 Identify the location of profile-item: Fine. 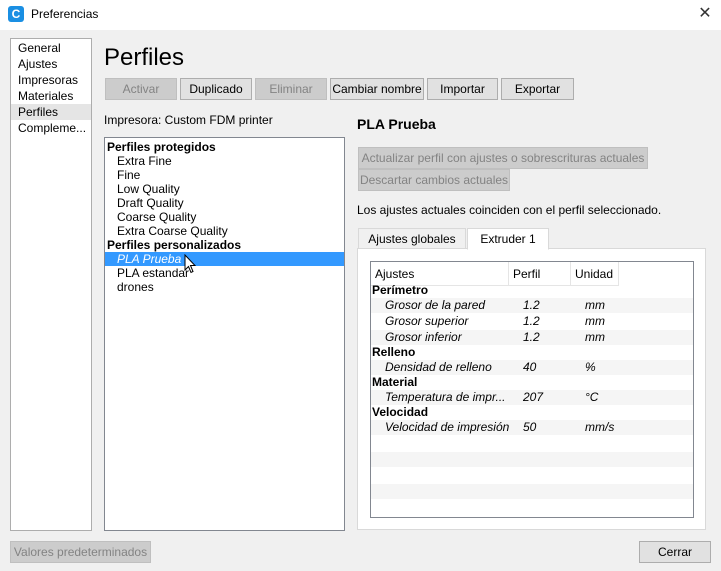
(224, 175).